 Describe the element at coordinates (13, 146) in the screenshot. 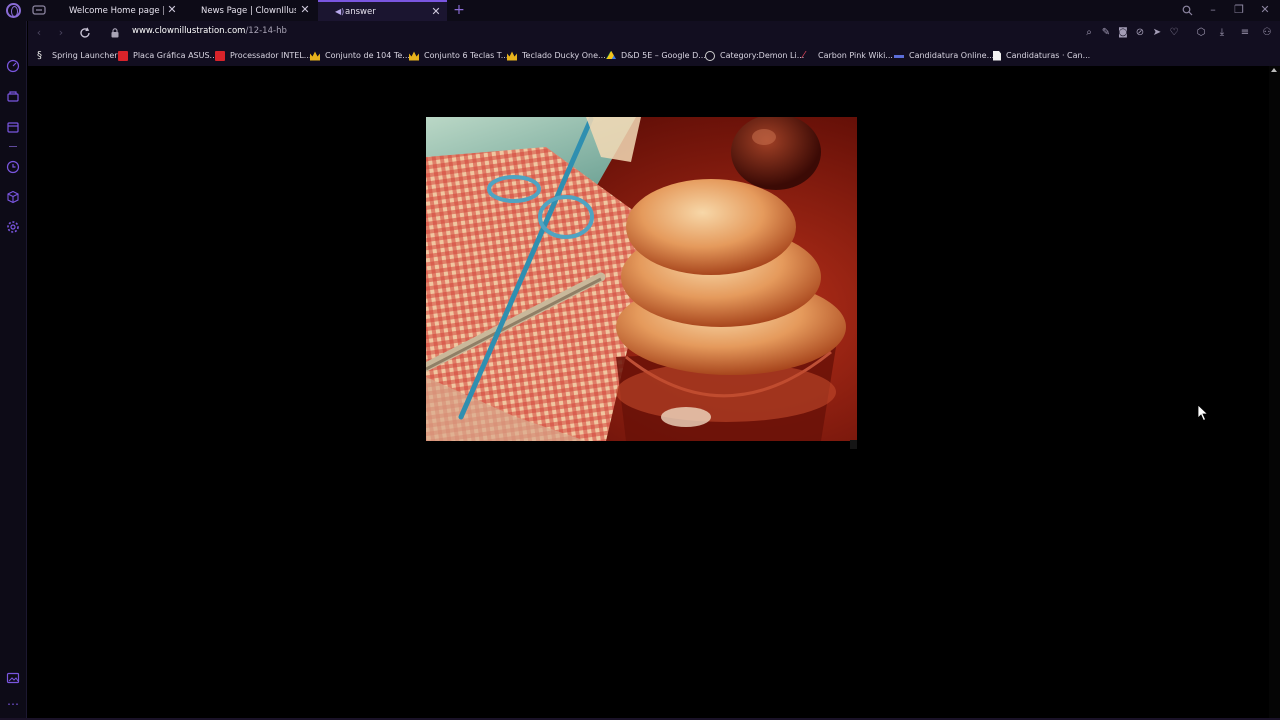

I see `sidebar-separator` at that location.